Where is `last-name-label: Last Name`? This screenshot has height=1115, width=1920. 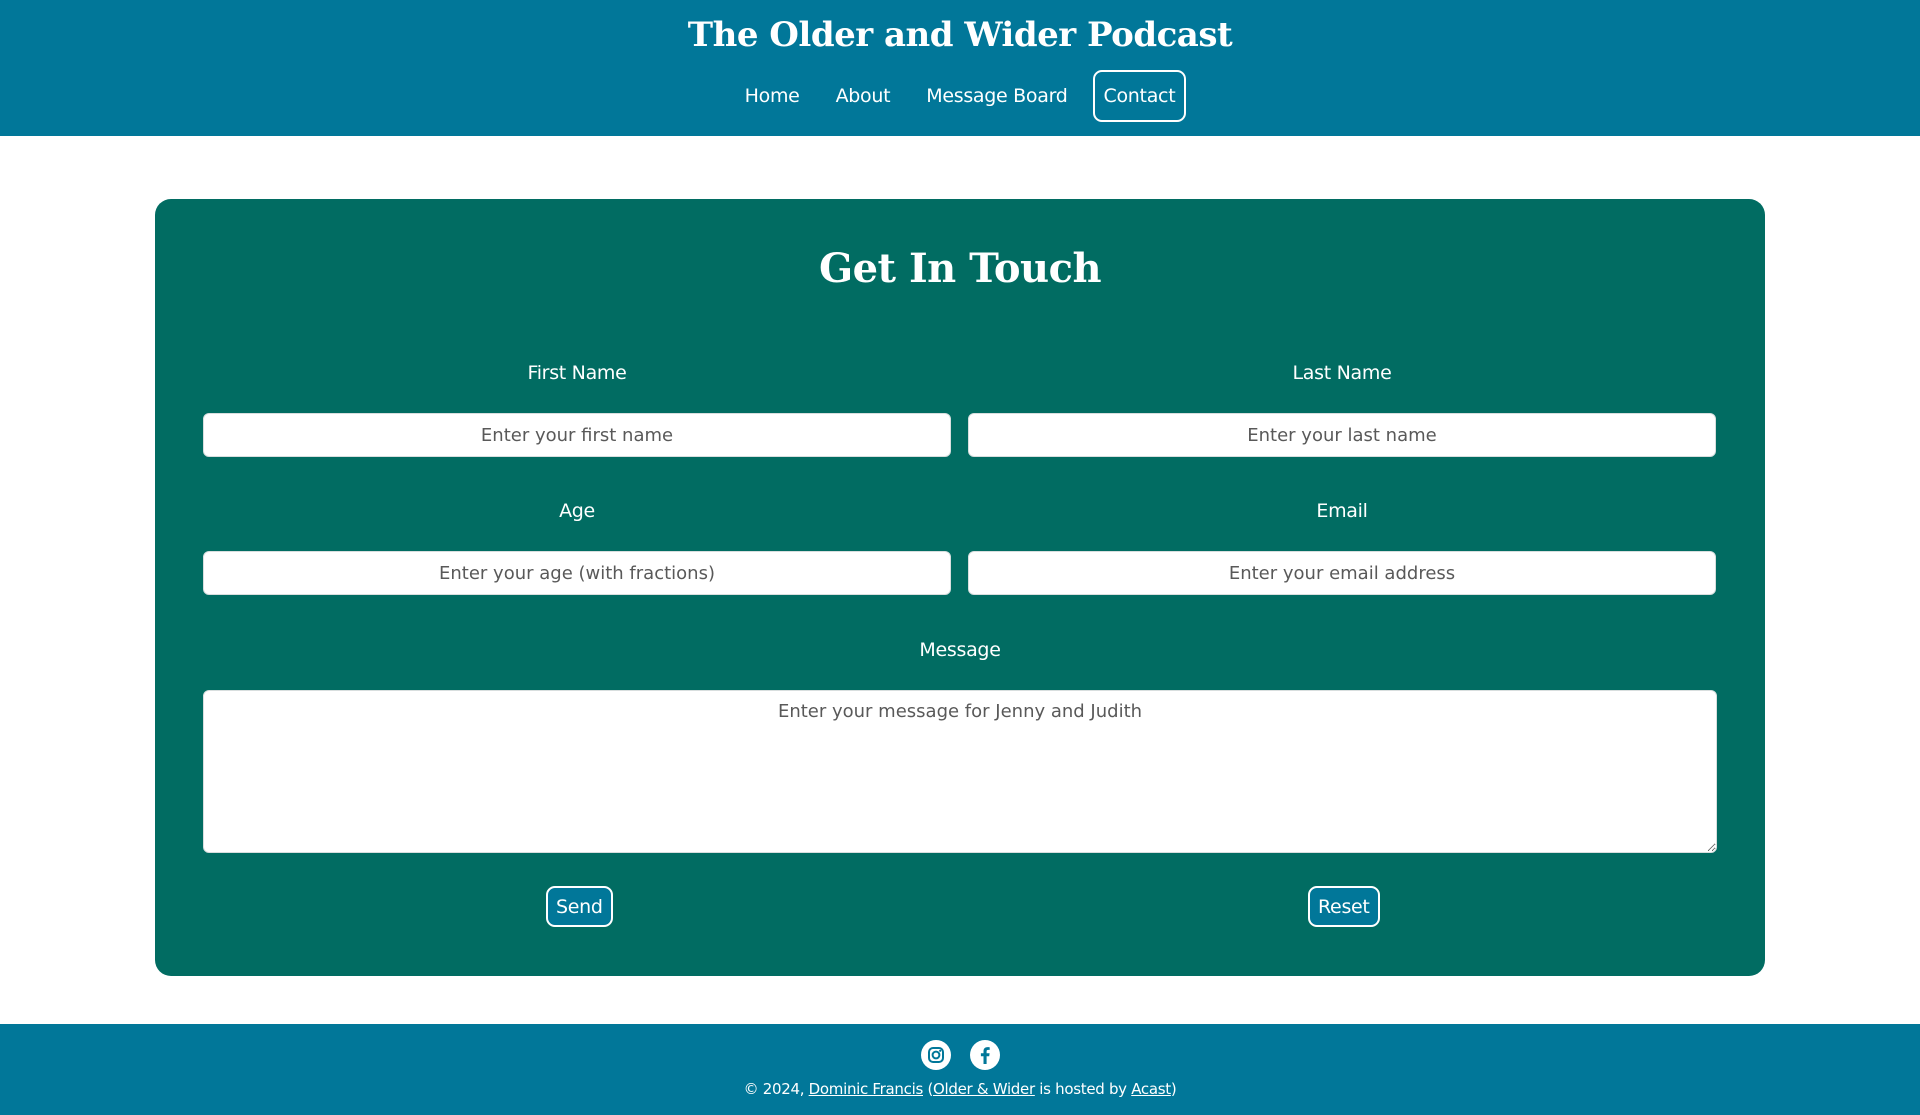
last-name-label: Last Name is located at coordinates (1342, 373).